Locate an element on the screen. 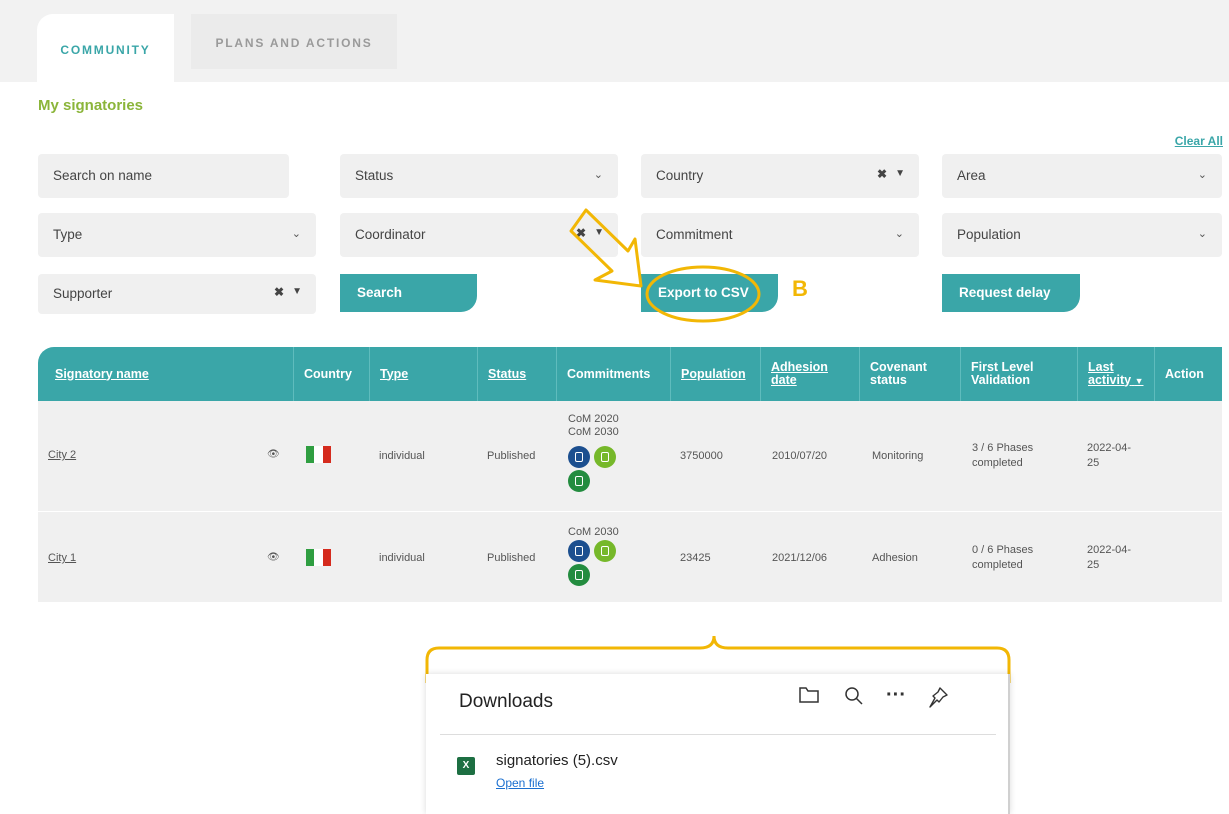  header-first-level-validation: First Level Validation is located at coordinates (1018, 374).